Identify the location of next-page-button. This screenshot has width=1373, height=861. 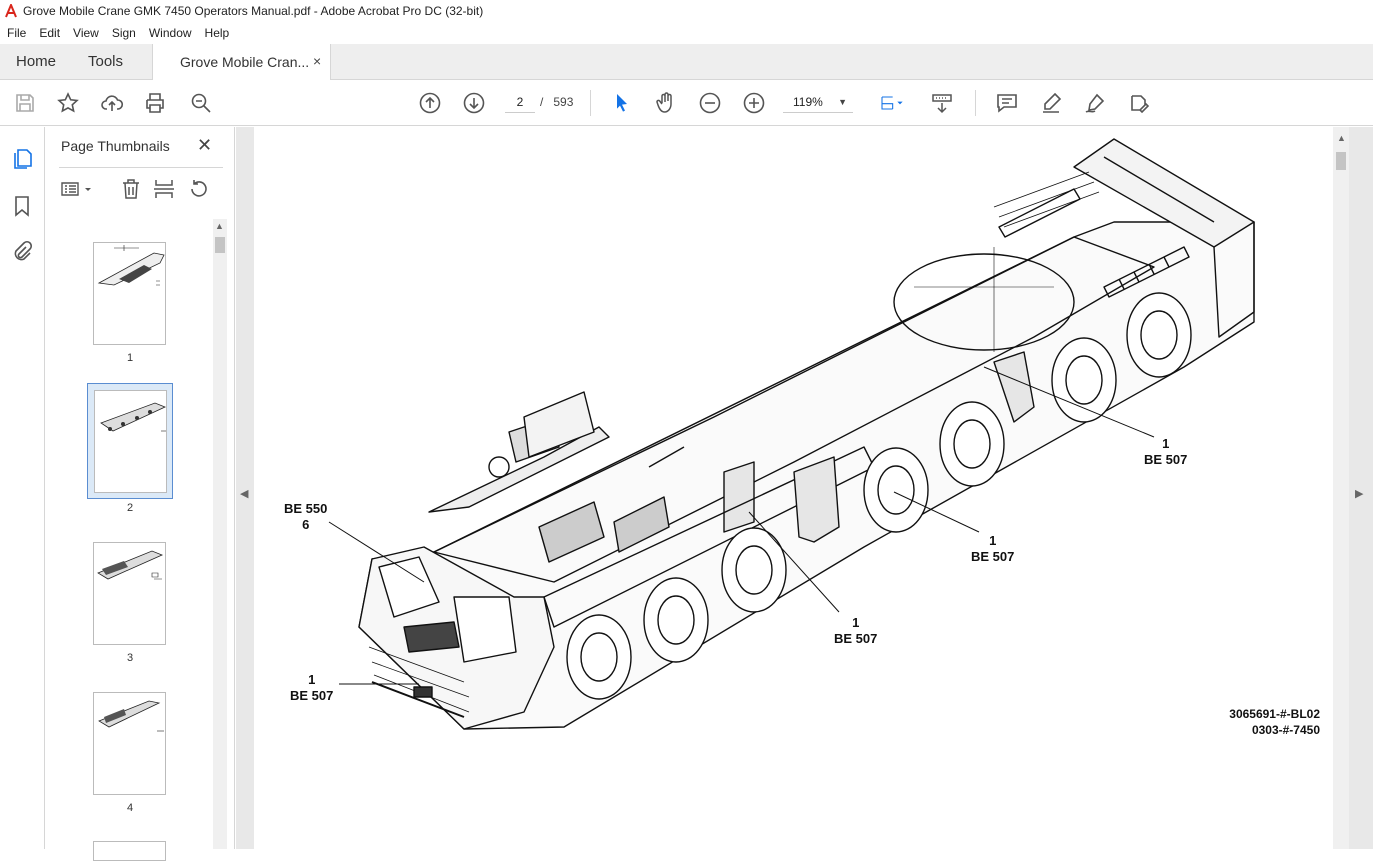
(474, 103).